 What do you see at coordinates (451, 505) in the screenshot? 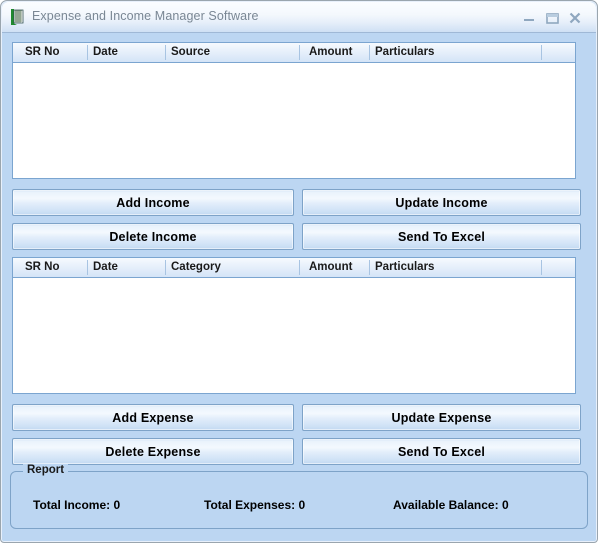
I see `available-balance-value: Available Balance: 0` at bounding box center [451, 505].